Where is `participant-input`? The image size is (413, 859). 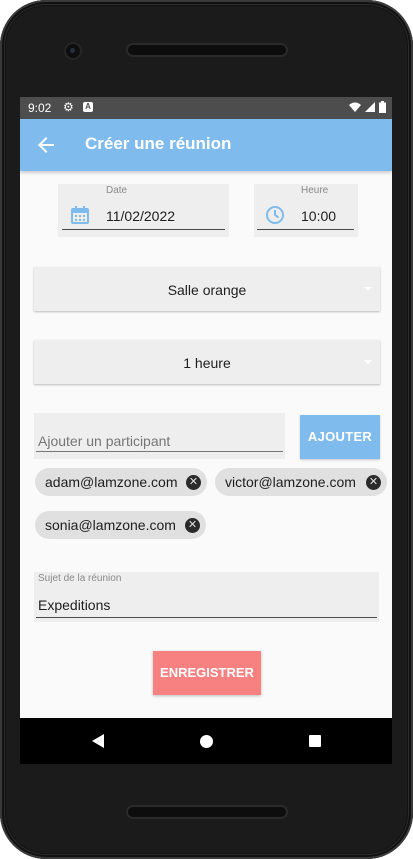
participant-input is located at coordinates (159, 441).